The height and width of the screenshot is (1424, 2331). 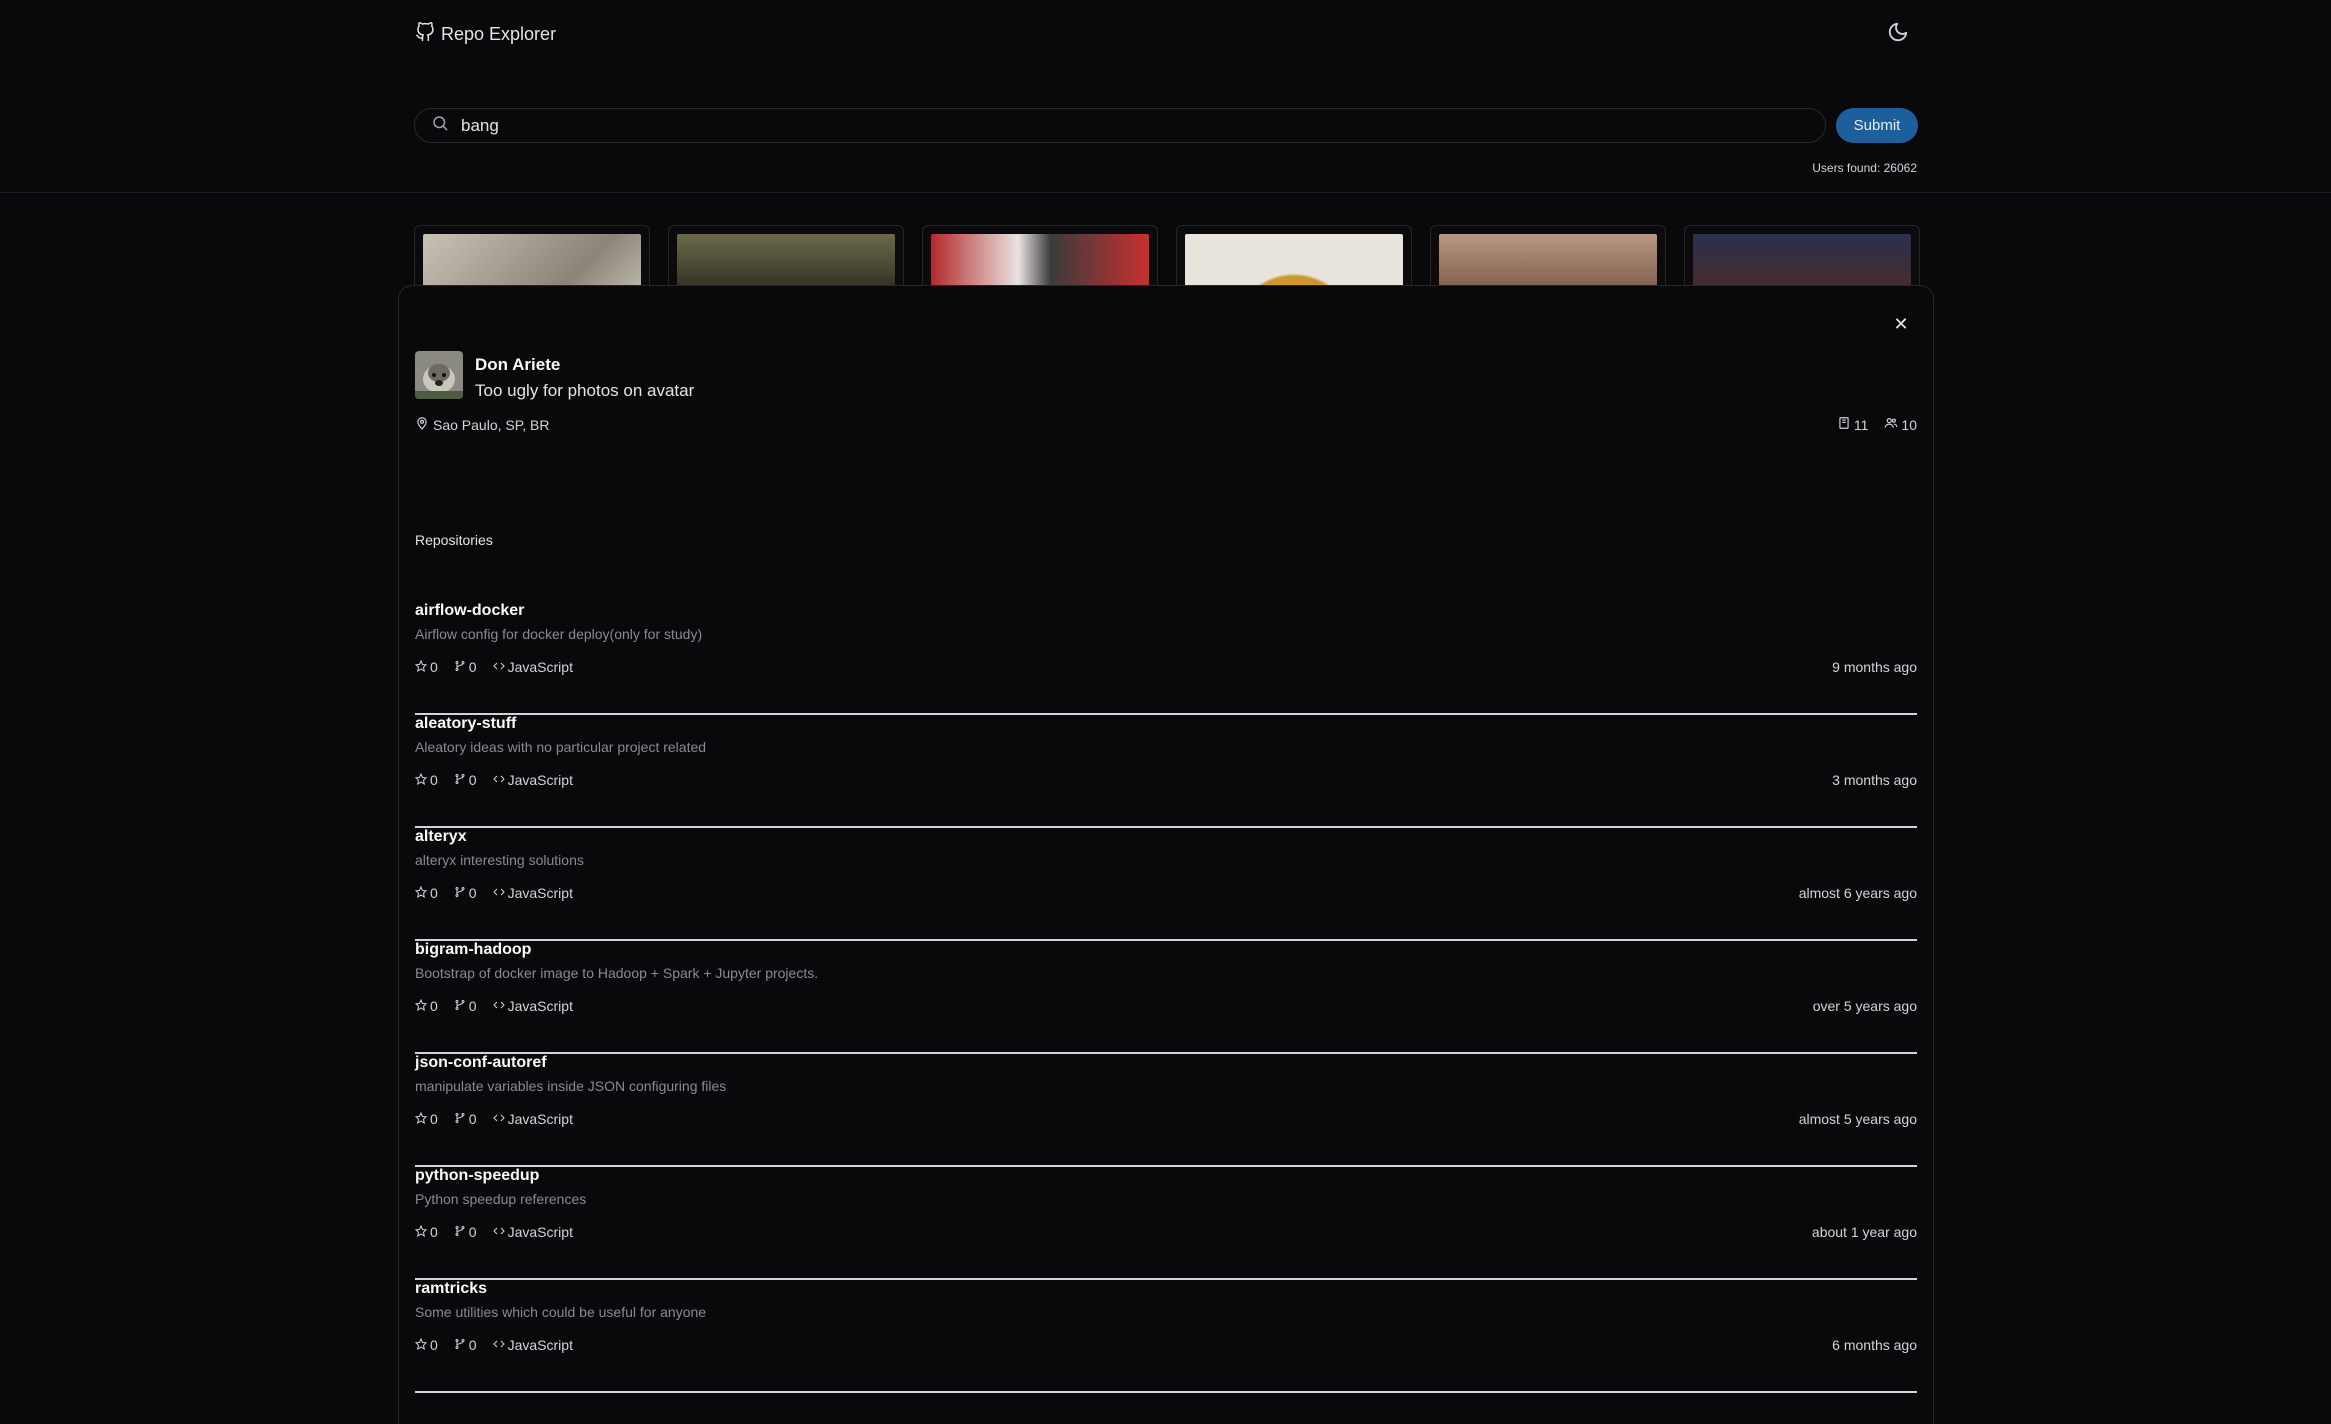 I want to click on repo-name: alteryx, so click(x=441, y=837).